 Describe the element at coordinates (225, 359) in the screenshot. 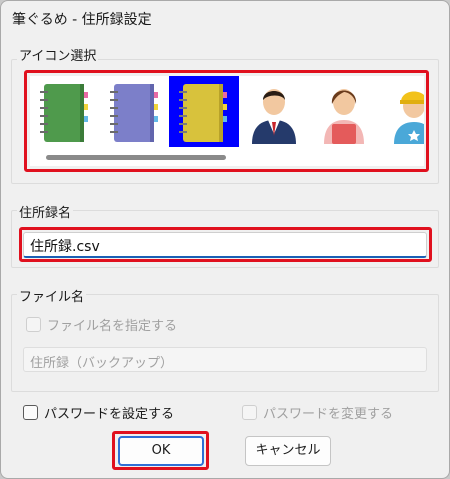

I see `filename-input: 住所録（バックアップ）` at that location.